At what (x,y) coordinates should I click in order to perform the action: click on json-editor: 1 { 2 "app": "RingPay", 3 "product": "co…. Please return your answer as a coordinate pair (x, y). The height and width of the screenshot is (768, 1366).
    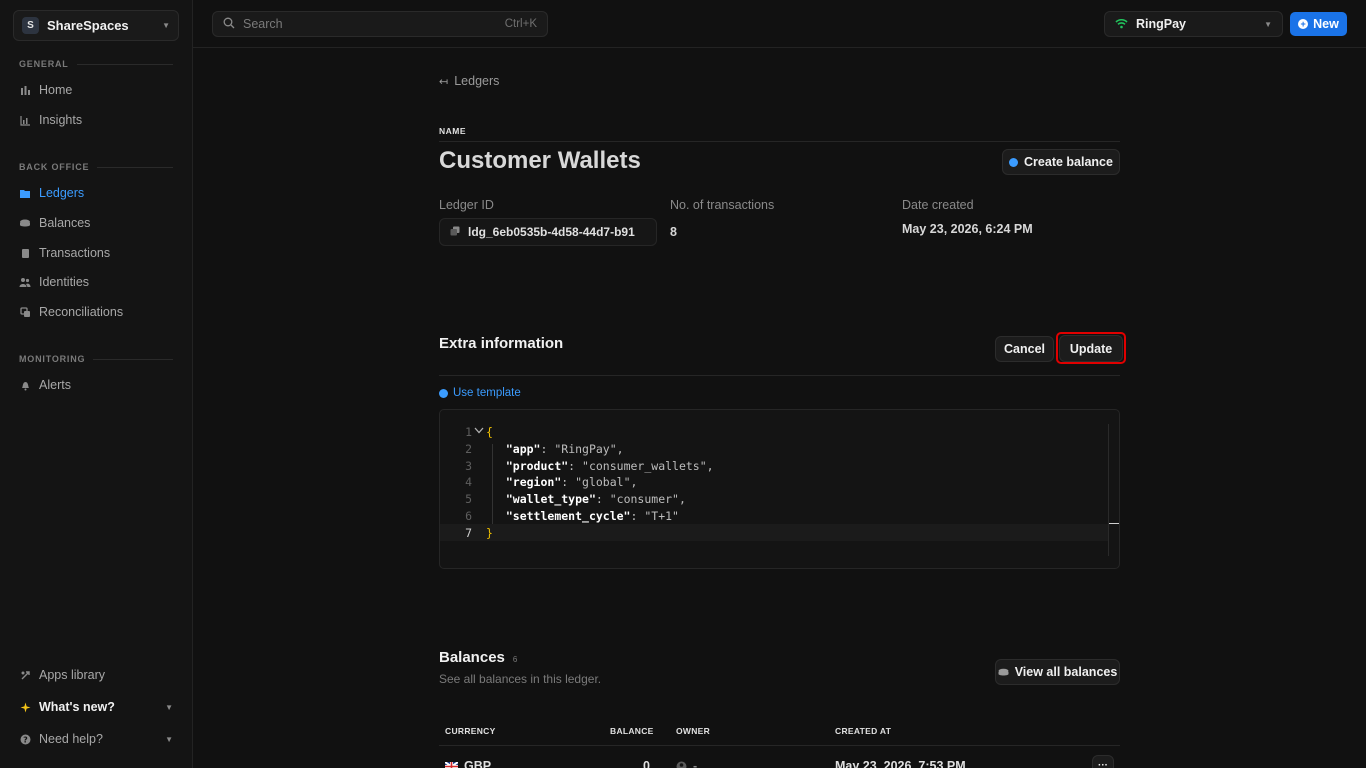
    Looking at the image, I should click on (779, 489).